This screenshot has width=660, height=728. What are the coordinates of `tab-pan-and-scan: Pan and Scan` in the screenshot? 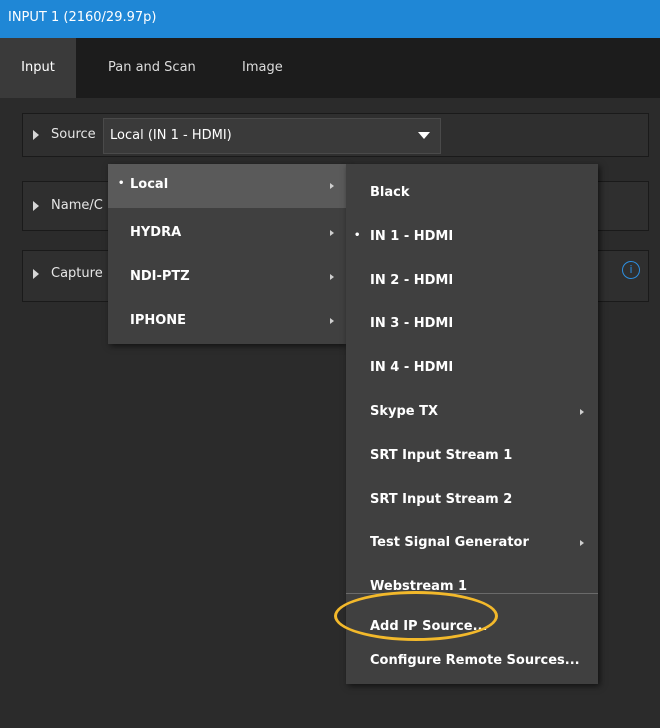 It's located at (152, 68).